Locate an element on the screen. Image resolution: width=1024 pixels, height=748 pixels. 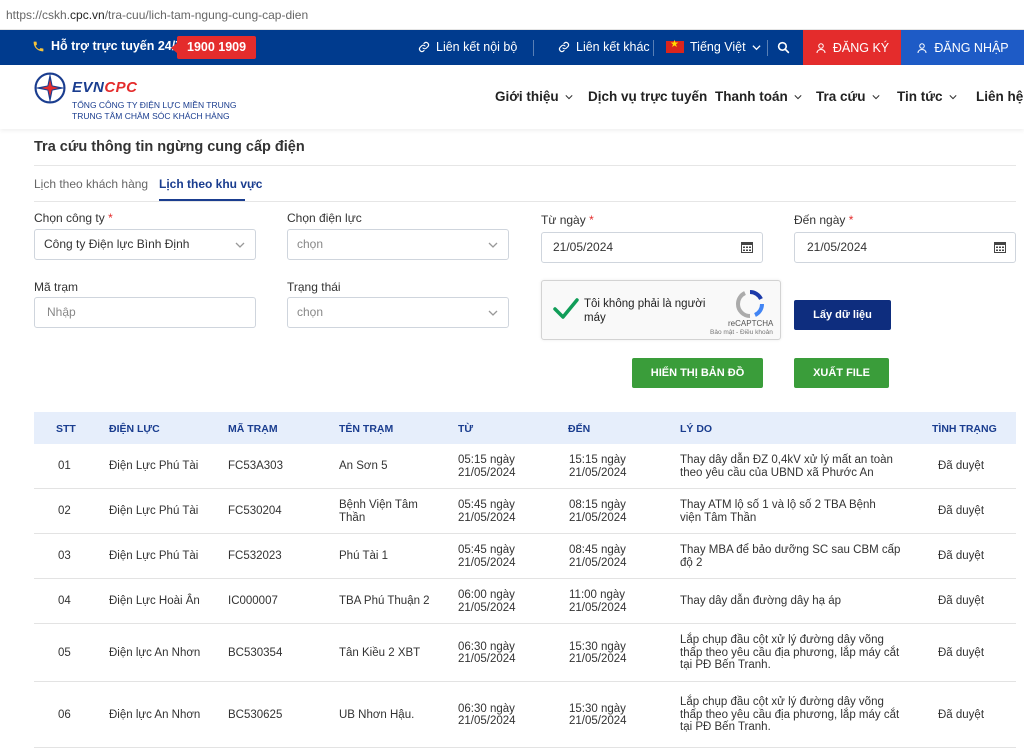
cell-dien-luc-line: Điện Lực Phú Tài is located at coordinates (154, 511).